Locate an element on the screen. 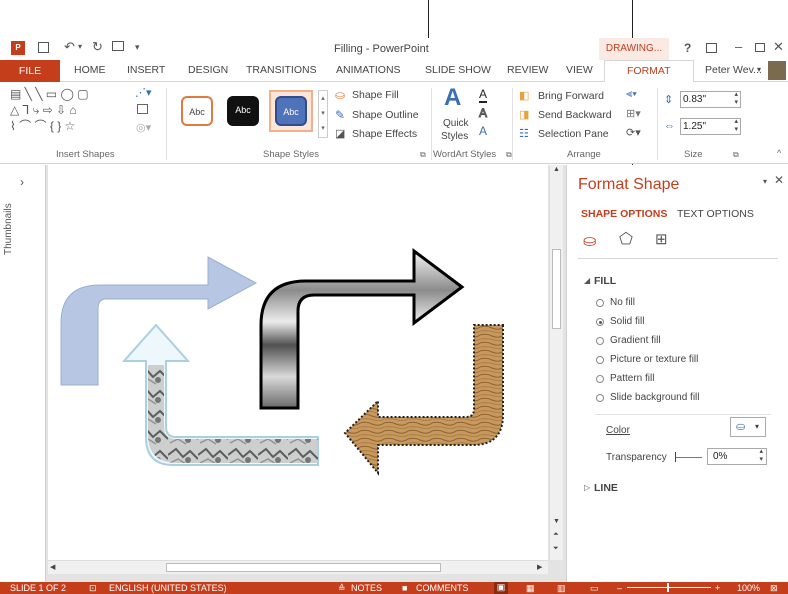 Image resolution: width=788 pixels, height=594 pixels. tab-home: HOME is located at coordinates (90, 70).